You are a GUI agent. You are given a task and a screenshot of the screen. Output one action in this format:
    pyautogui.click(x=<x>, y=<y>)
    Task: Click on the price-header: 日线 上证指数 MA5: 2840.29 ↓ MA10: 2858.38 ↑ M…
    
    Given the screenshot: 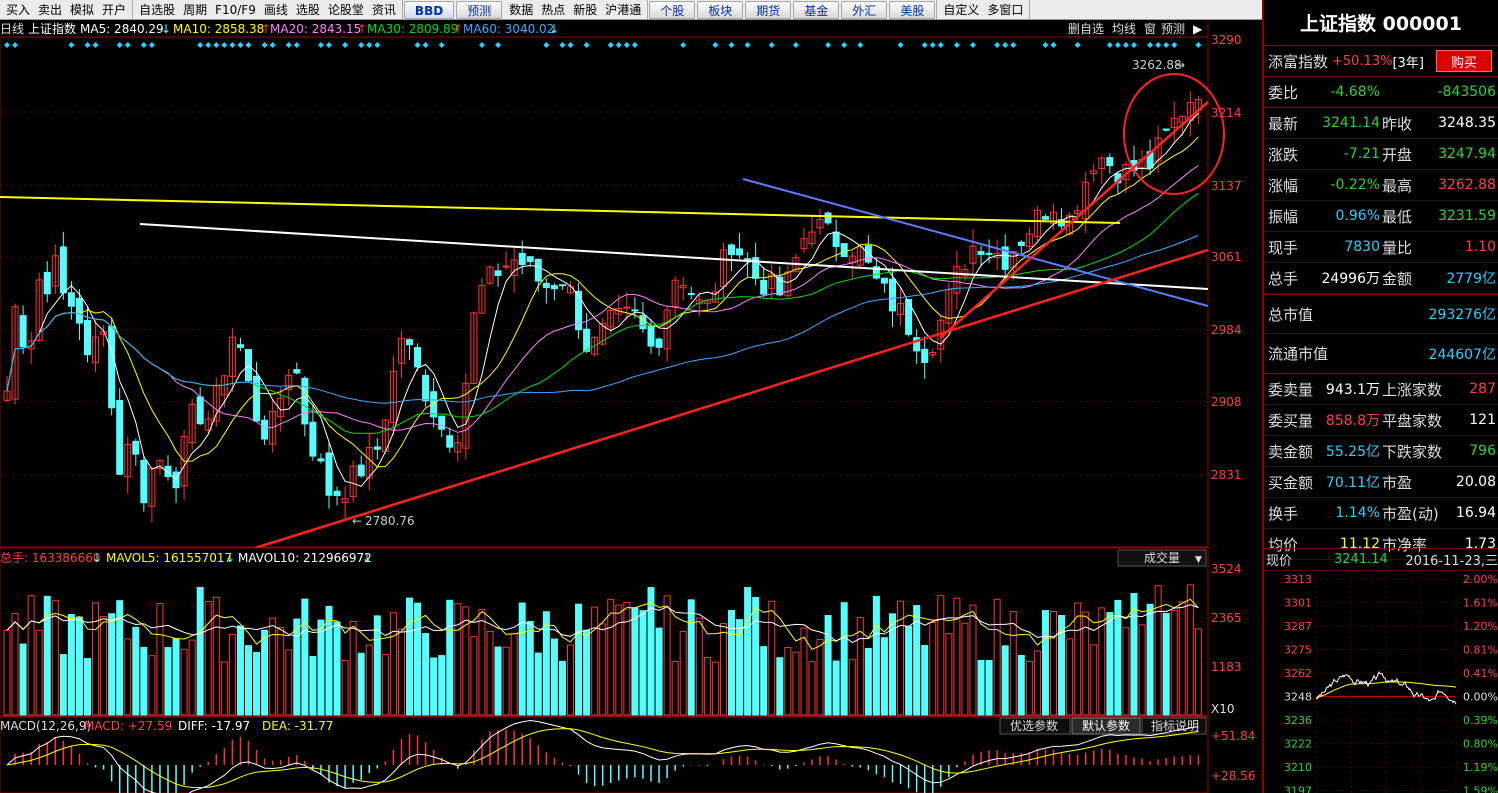 What is the action you would take?
    pyautogui.click(x=601, y=28)
    